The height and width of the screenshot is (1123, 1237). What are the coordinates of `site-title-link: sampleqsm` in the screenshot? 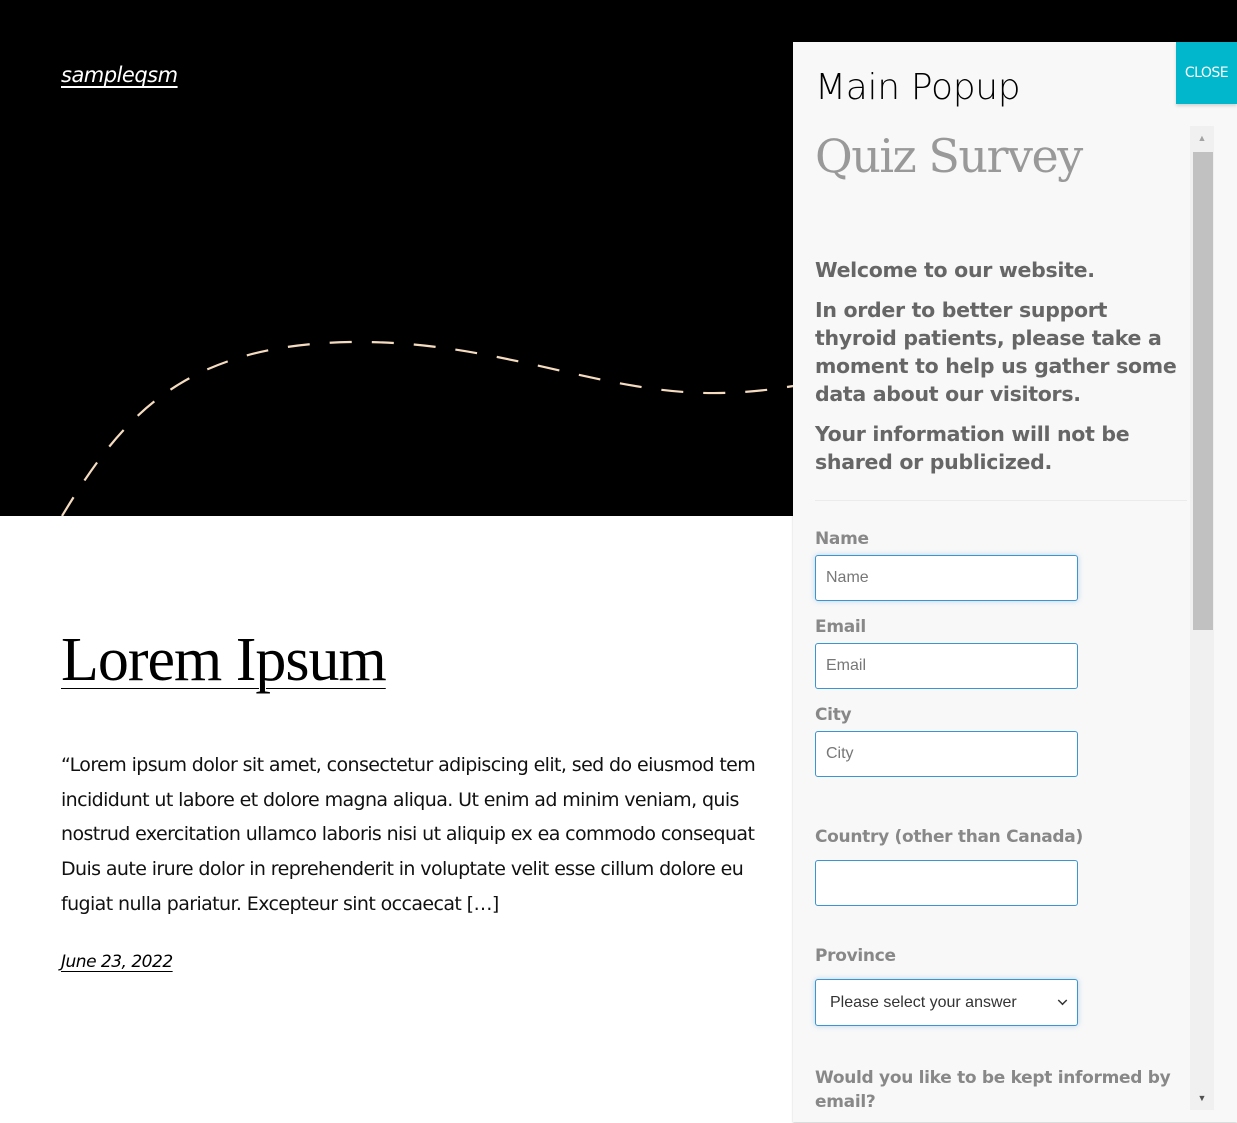 It's located at (119, 75).